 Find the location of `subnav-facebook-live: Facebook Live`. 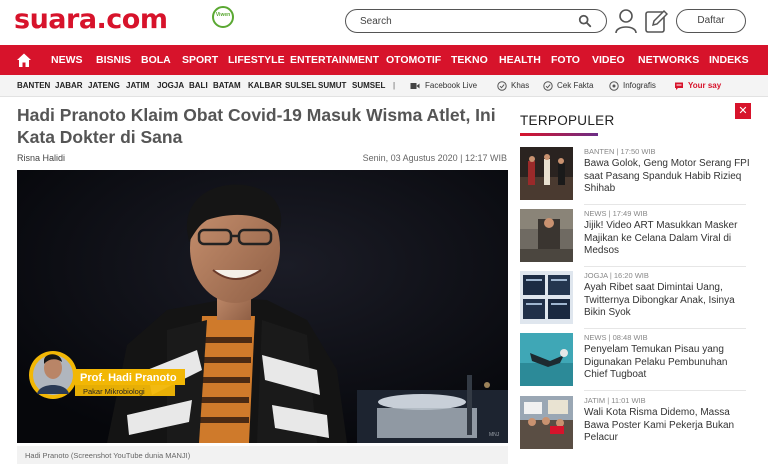

subnav-facebook-live: Facebook Live is located at coordinates (451, 86).